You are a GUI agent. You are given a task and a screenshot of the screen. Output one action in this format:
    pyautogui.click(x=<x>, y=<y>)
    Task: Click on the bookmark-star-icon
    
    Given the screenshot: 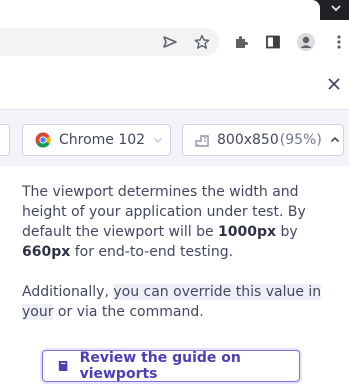 What is the action you would take?
    pyautogui.click(x=202, y=42)
    